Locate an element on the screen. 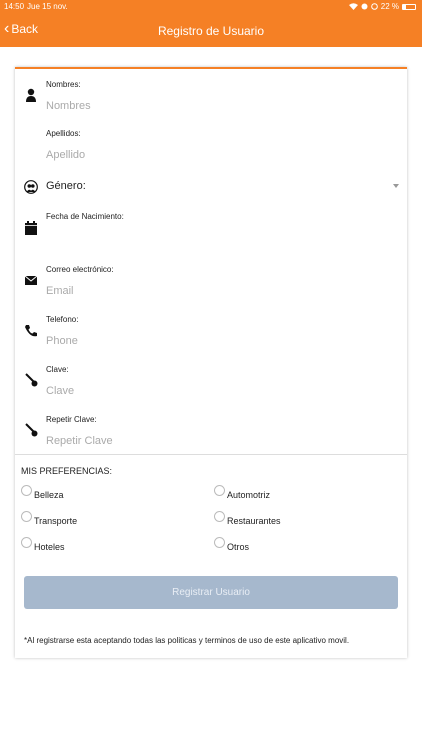  telefono-label: Telefono: is located at coordinates (62, 319).